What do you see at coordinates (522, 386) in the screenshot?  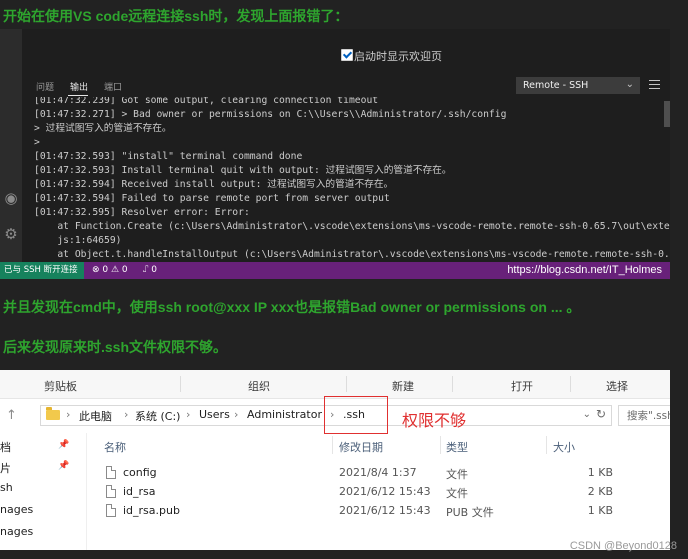 I see `ribbon-open: 打开` at bounding box center [522, 386].